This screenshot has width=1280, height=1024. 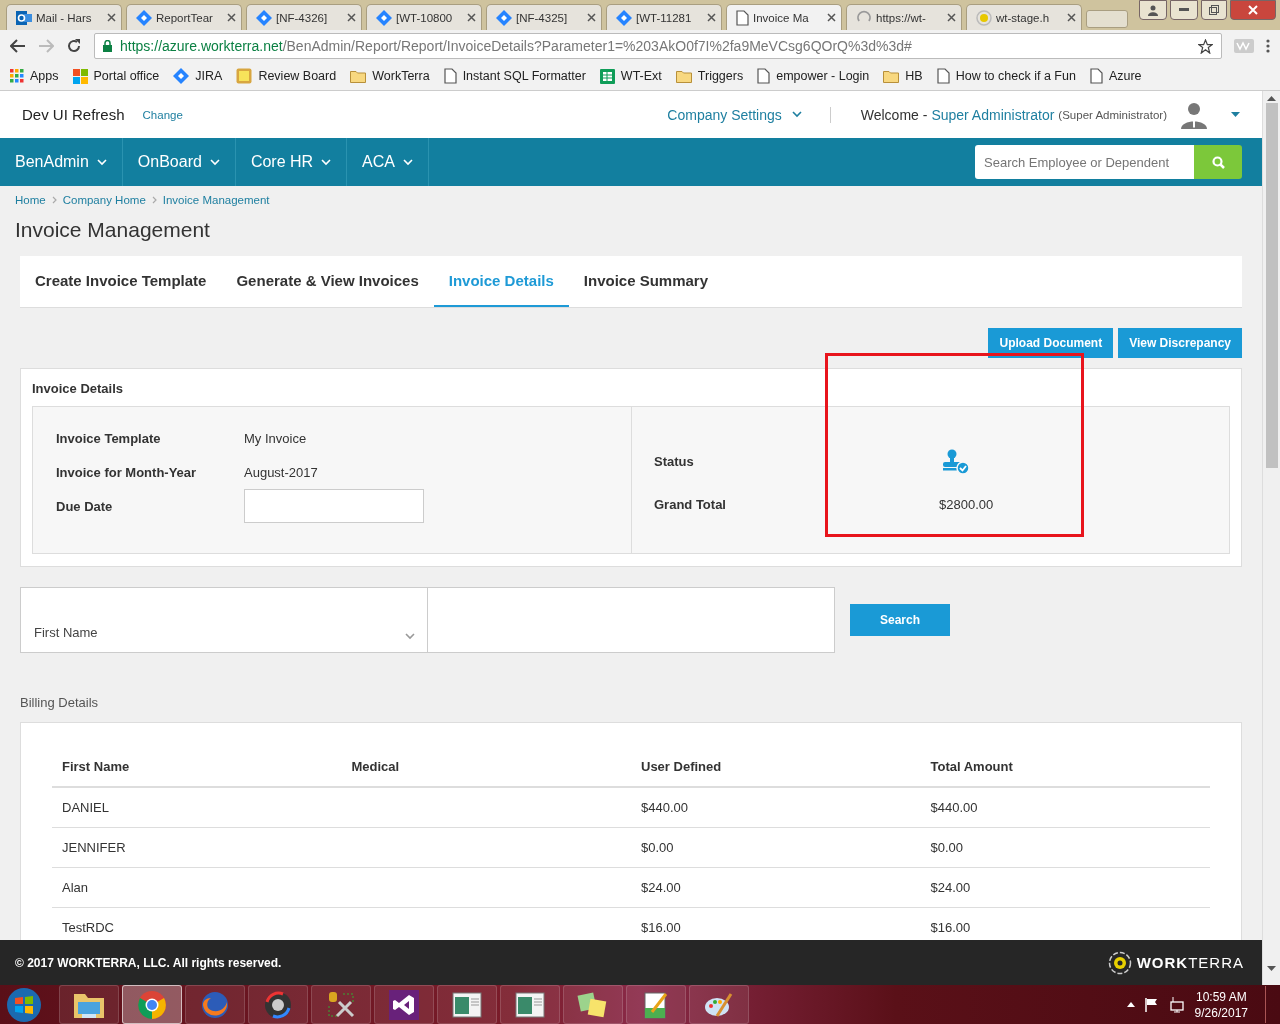 What do you see at coordinates (64, 17) in the screenshot?
I see `browser-tab: Mail - Hars` at bounding box center [64, 17].